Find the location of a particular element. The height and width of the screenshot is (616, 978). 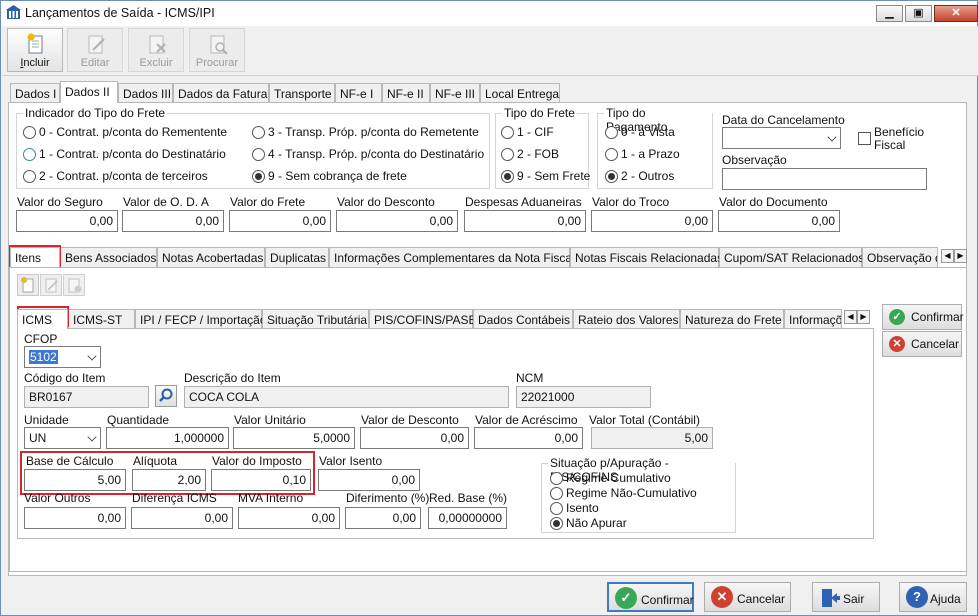

tab-notas-acobertadas: Notas Acobertadas is located at coordinates (211, 257).